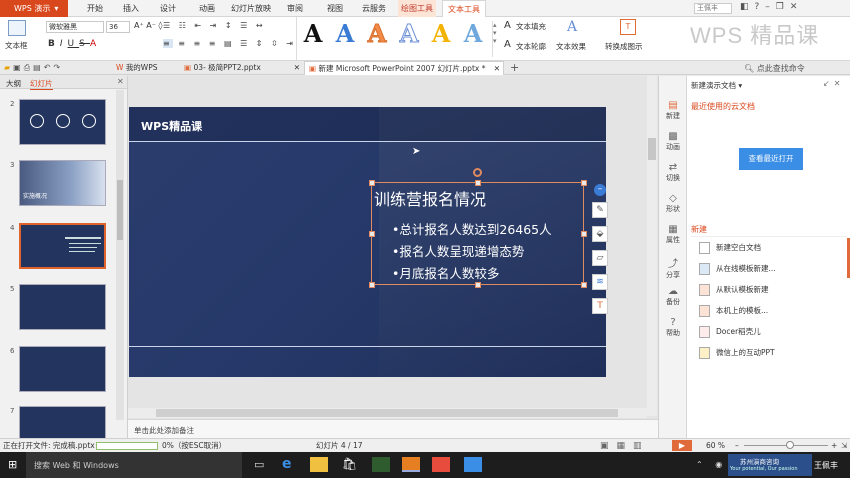  What do you see at coordinates (790, 445) in the screenshot?
I see `zoom-slider-knob` at bounding box center [790, 445].